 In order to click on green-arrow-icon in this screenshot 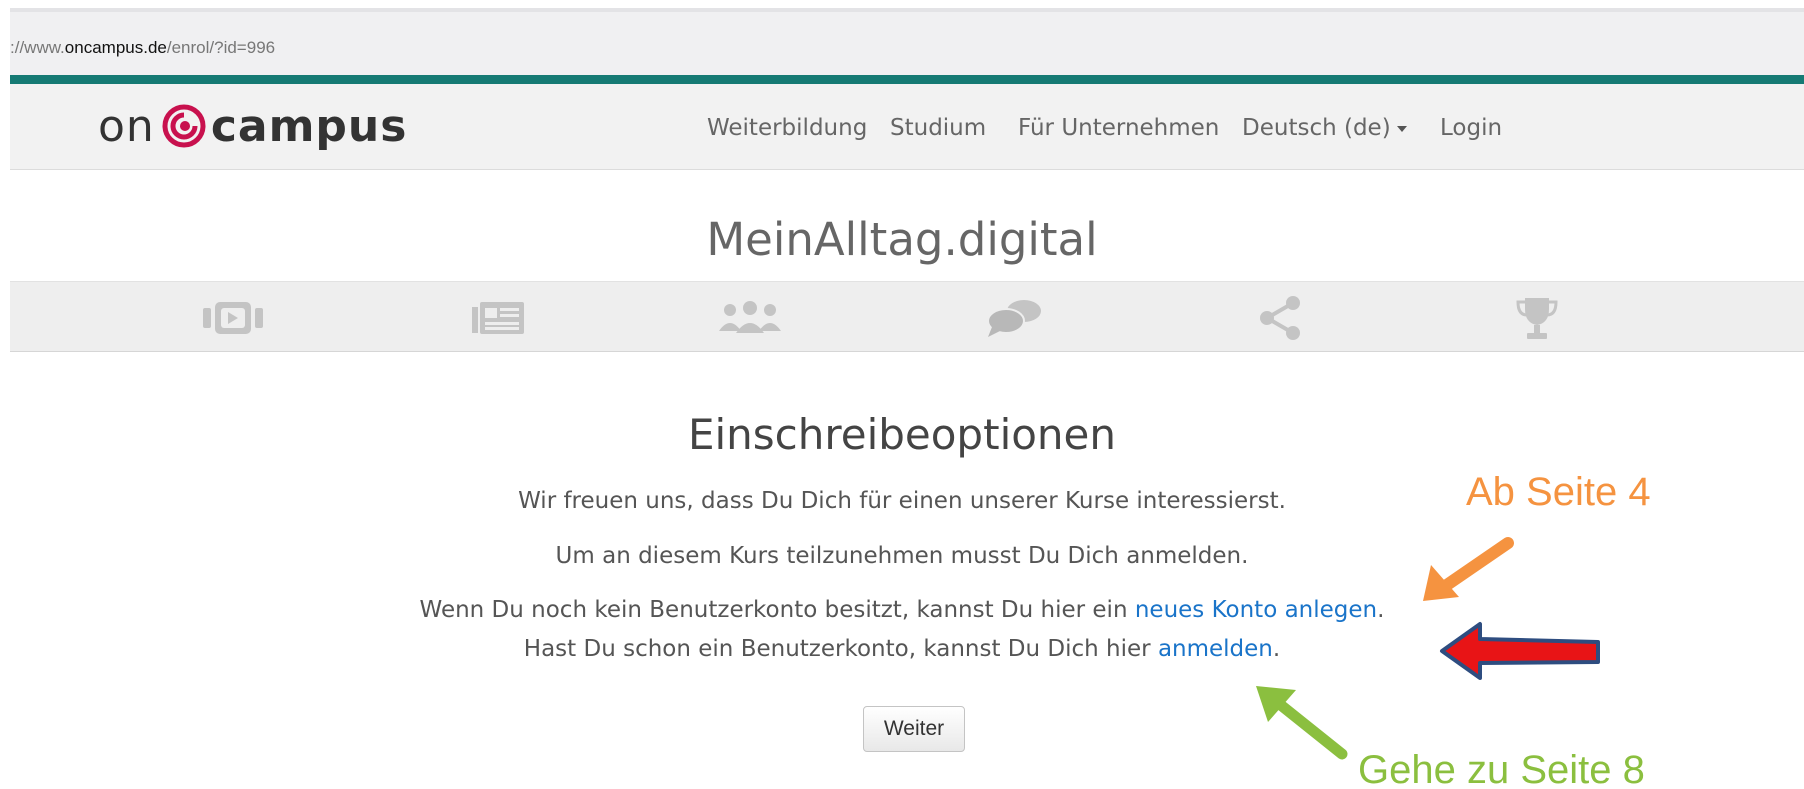, I will do `click(1302, 723)`.